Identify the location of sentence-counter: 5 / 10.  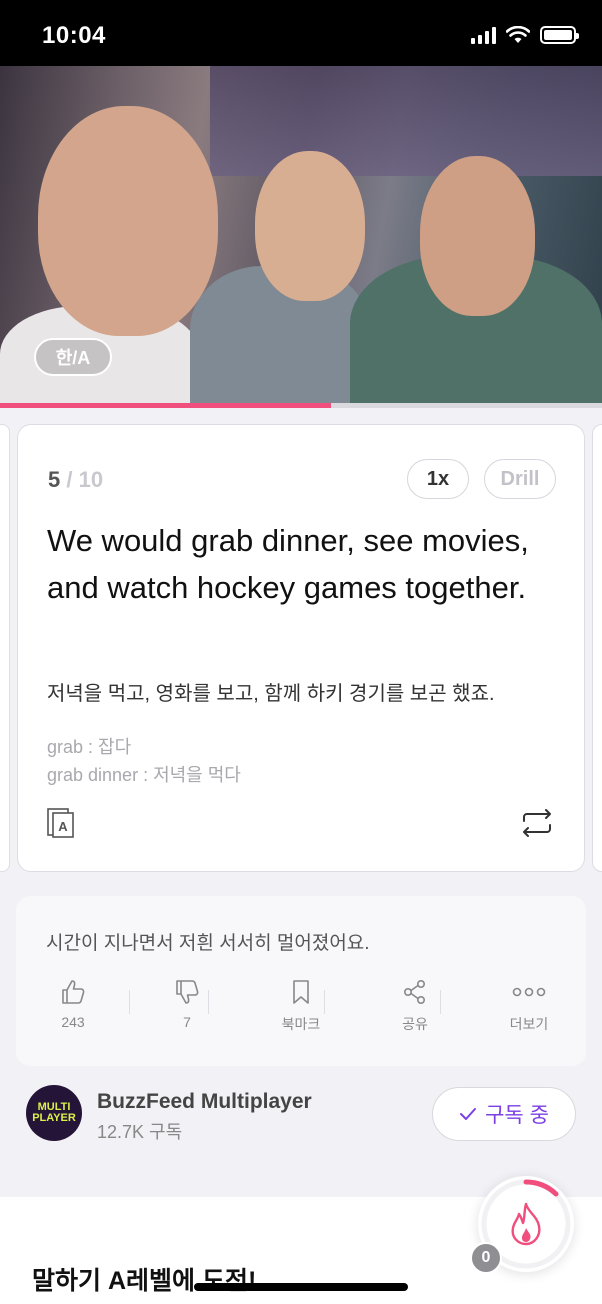
(75, 480).